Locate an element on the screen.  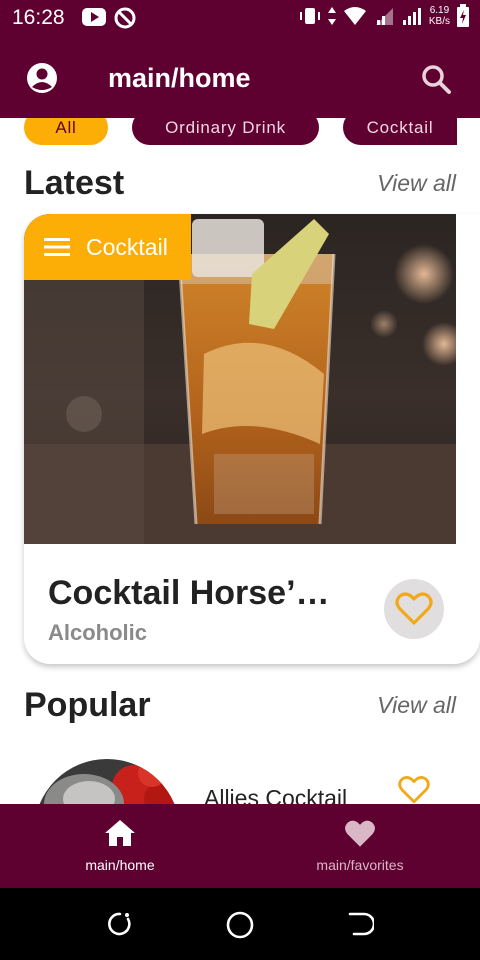
app-bar: main/home is located at coordinates (240, 77).